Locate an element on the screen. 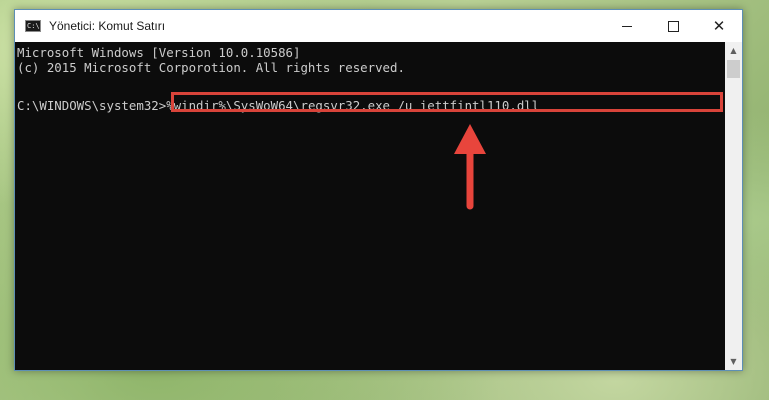 The image size is (769, 400). scroll-down-button: ▼ is located at coordinates (733, 361).